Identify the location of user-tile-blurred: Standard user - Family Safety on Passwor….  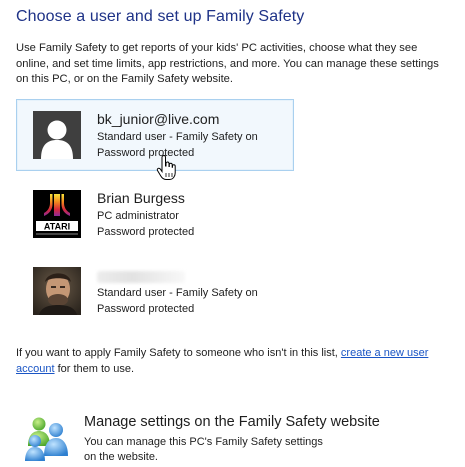
(155, 291).